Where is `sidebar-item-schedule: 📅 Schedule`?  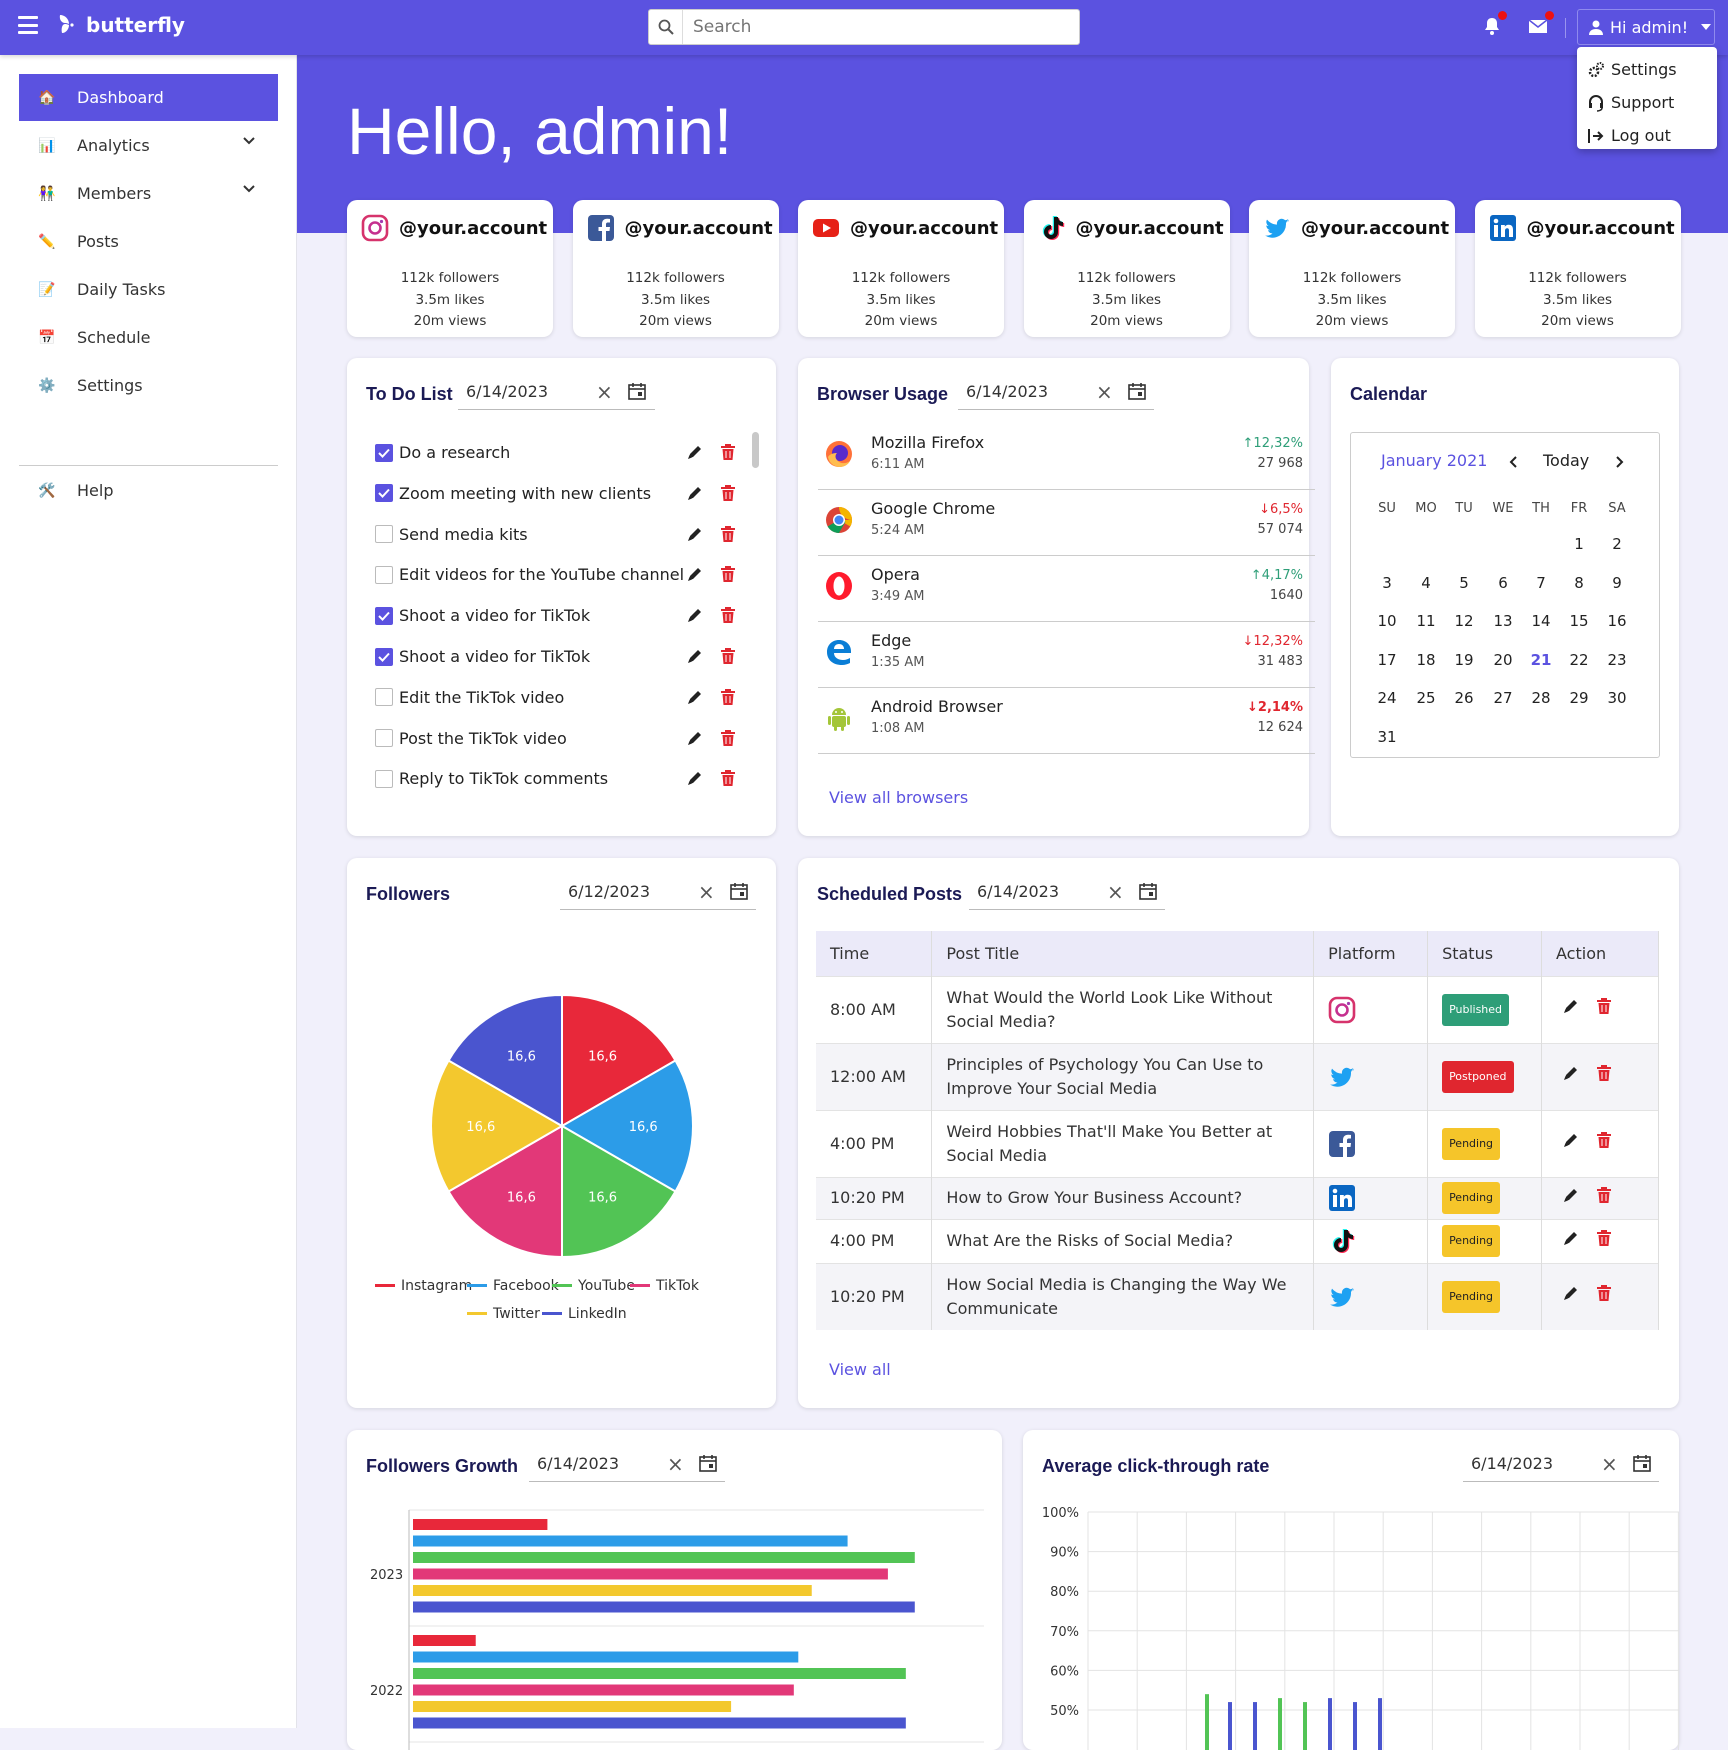 sidebar-item-schedule: 📅 Schedule is located at coordinates (148, 337).